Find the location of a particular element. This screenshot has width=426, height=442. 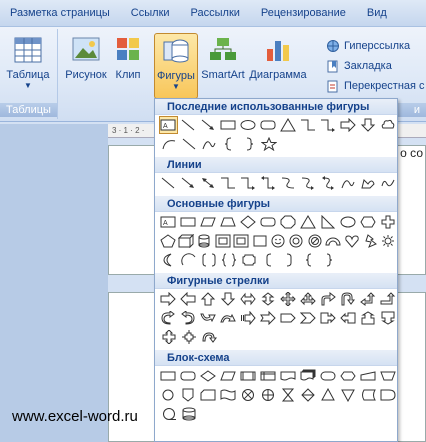

u-turn-arrow-shape is located at coordinates (347, 299).